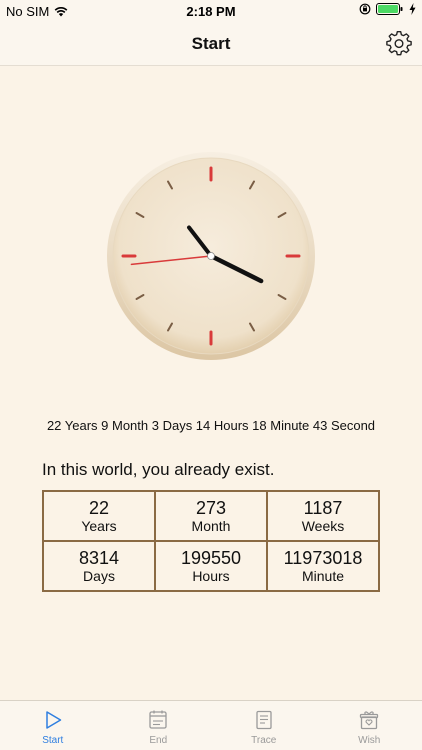  Describe the element at coordinates (211, 507) in the screenshot. I see `stat-value: 273` at that location.